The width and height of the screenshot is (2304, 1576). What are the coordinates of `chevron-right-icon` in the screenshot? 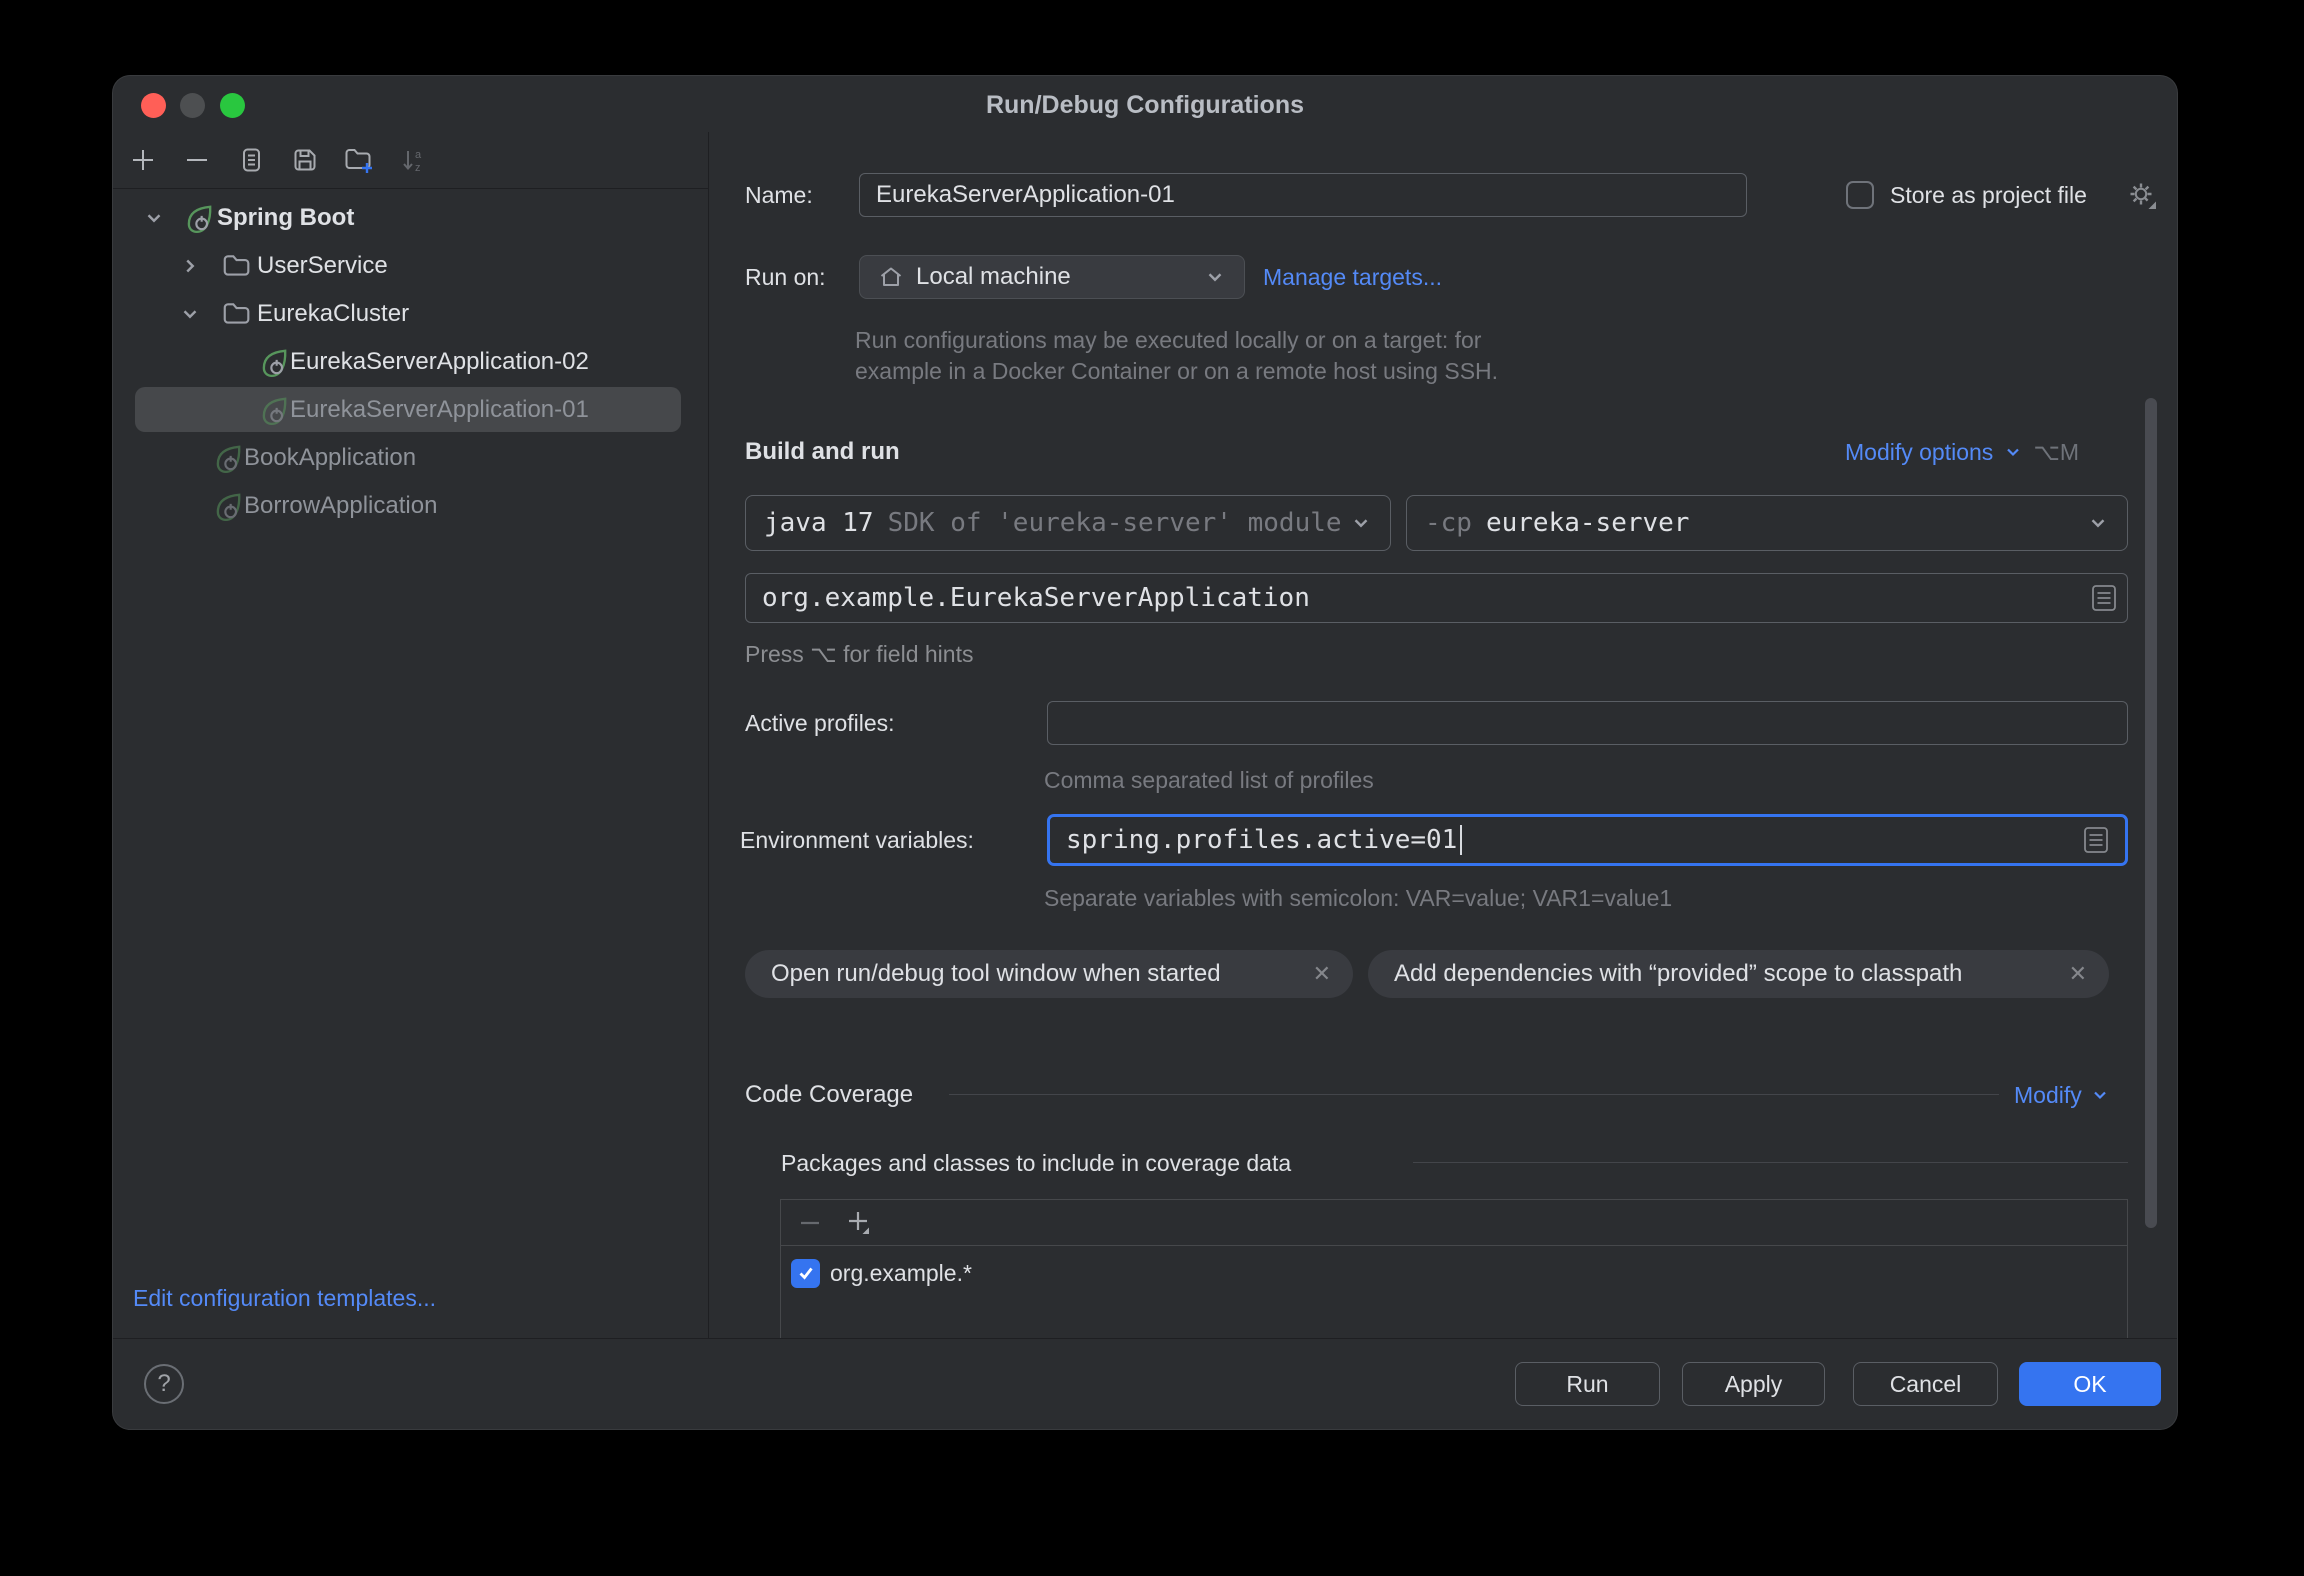 It's located at (190, 266).